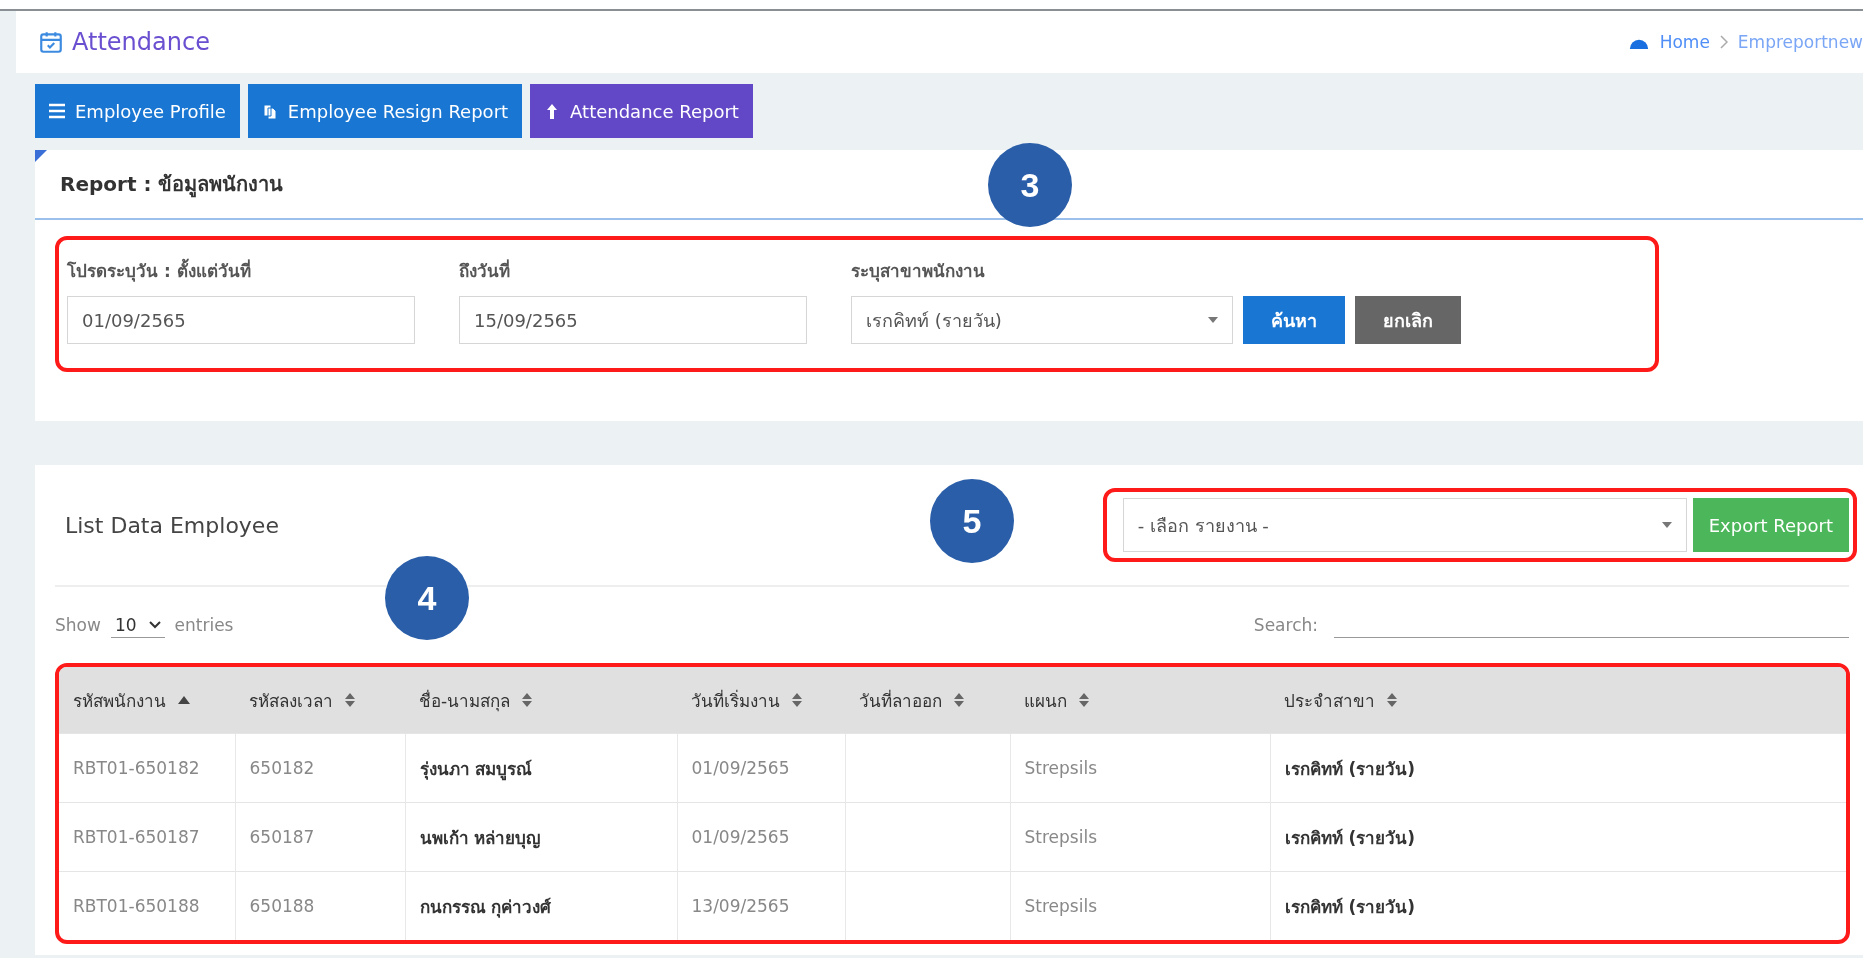  Describe the element at coordinates (241, 270) in the screenshot. I see `field-label: โปรดระบุวัน : ตั้งแต่วันที่` at that location.